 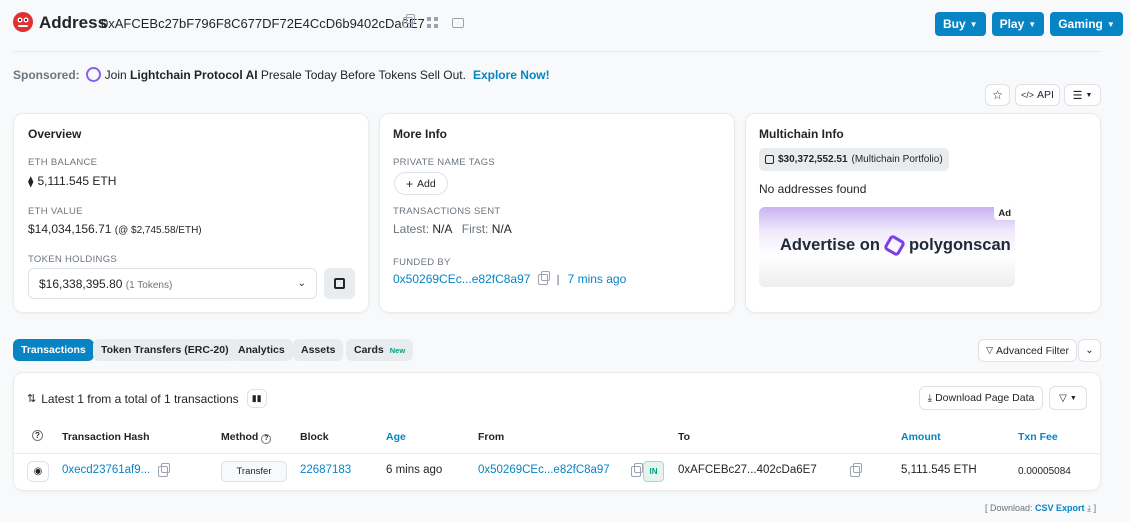 I want to click on chart-button: ▮▮, so click(x=256, y=398).